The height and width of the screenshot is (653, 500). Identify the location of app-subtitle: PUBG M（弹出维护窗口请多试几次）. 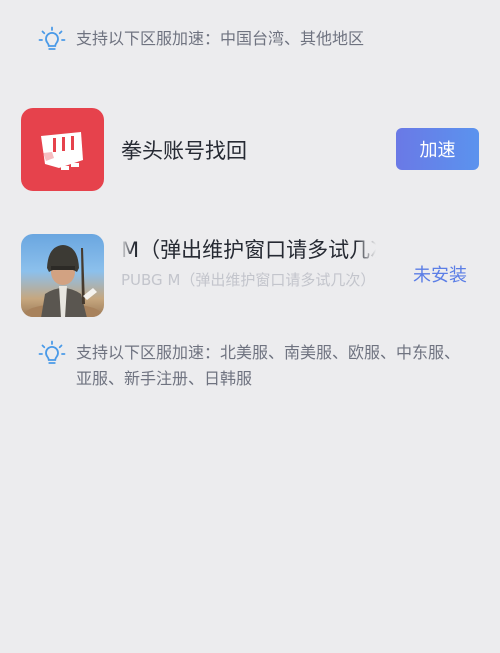
(248, 280).